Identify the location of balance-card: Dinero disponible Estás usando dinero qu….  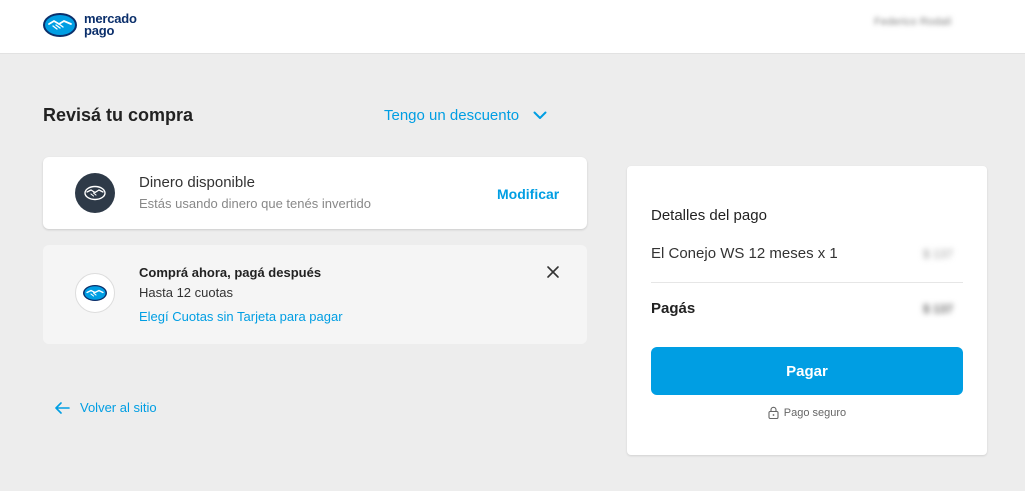
(315, 193).